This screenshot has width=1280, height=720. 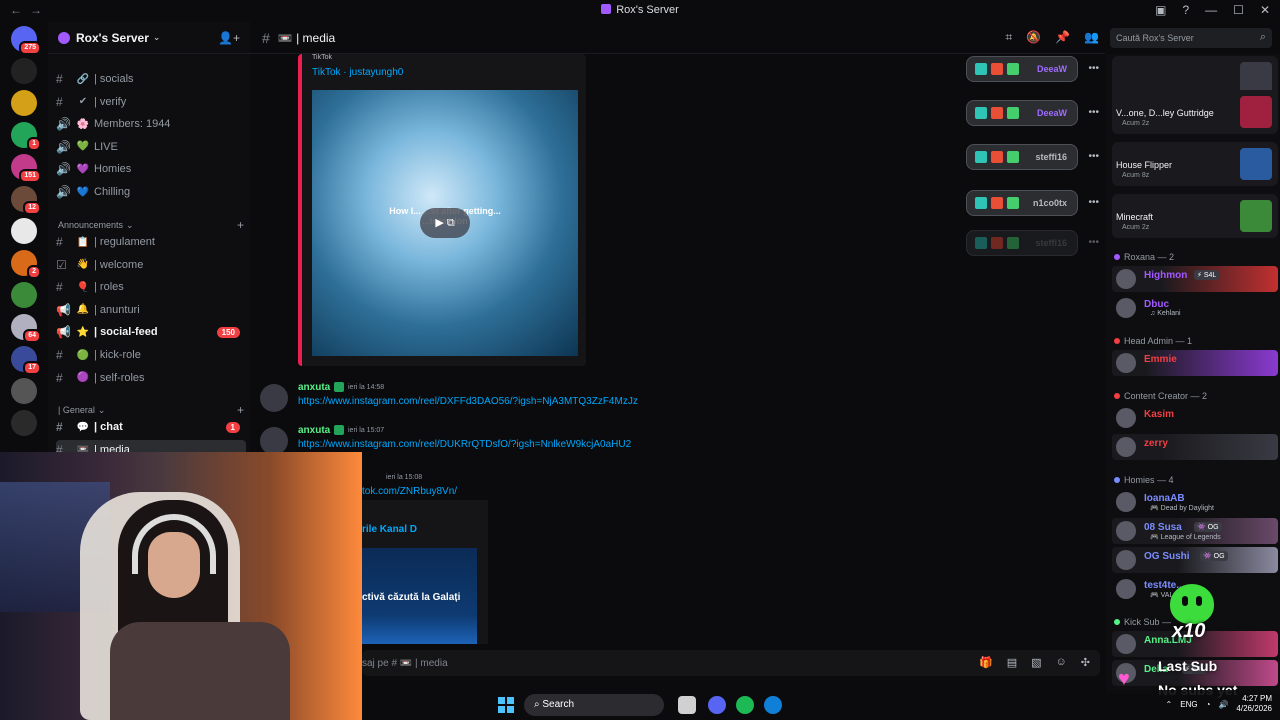 I want to click on mute-bell-icon: 🔕, so click(x=1033, y=37).